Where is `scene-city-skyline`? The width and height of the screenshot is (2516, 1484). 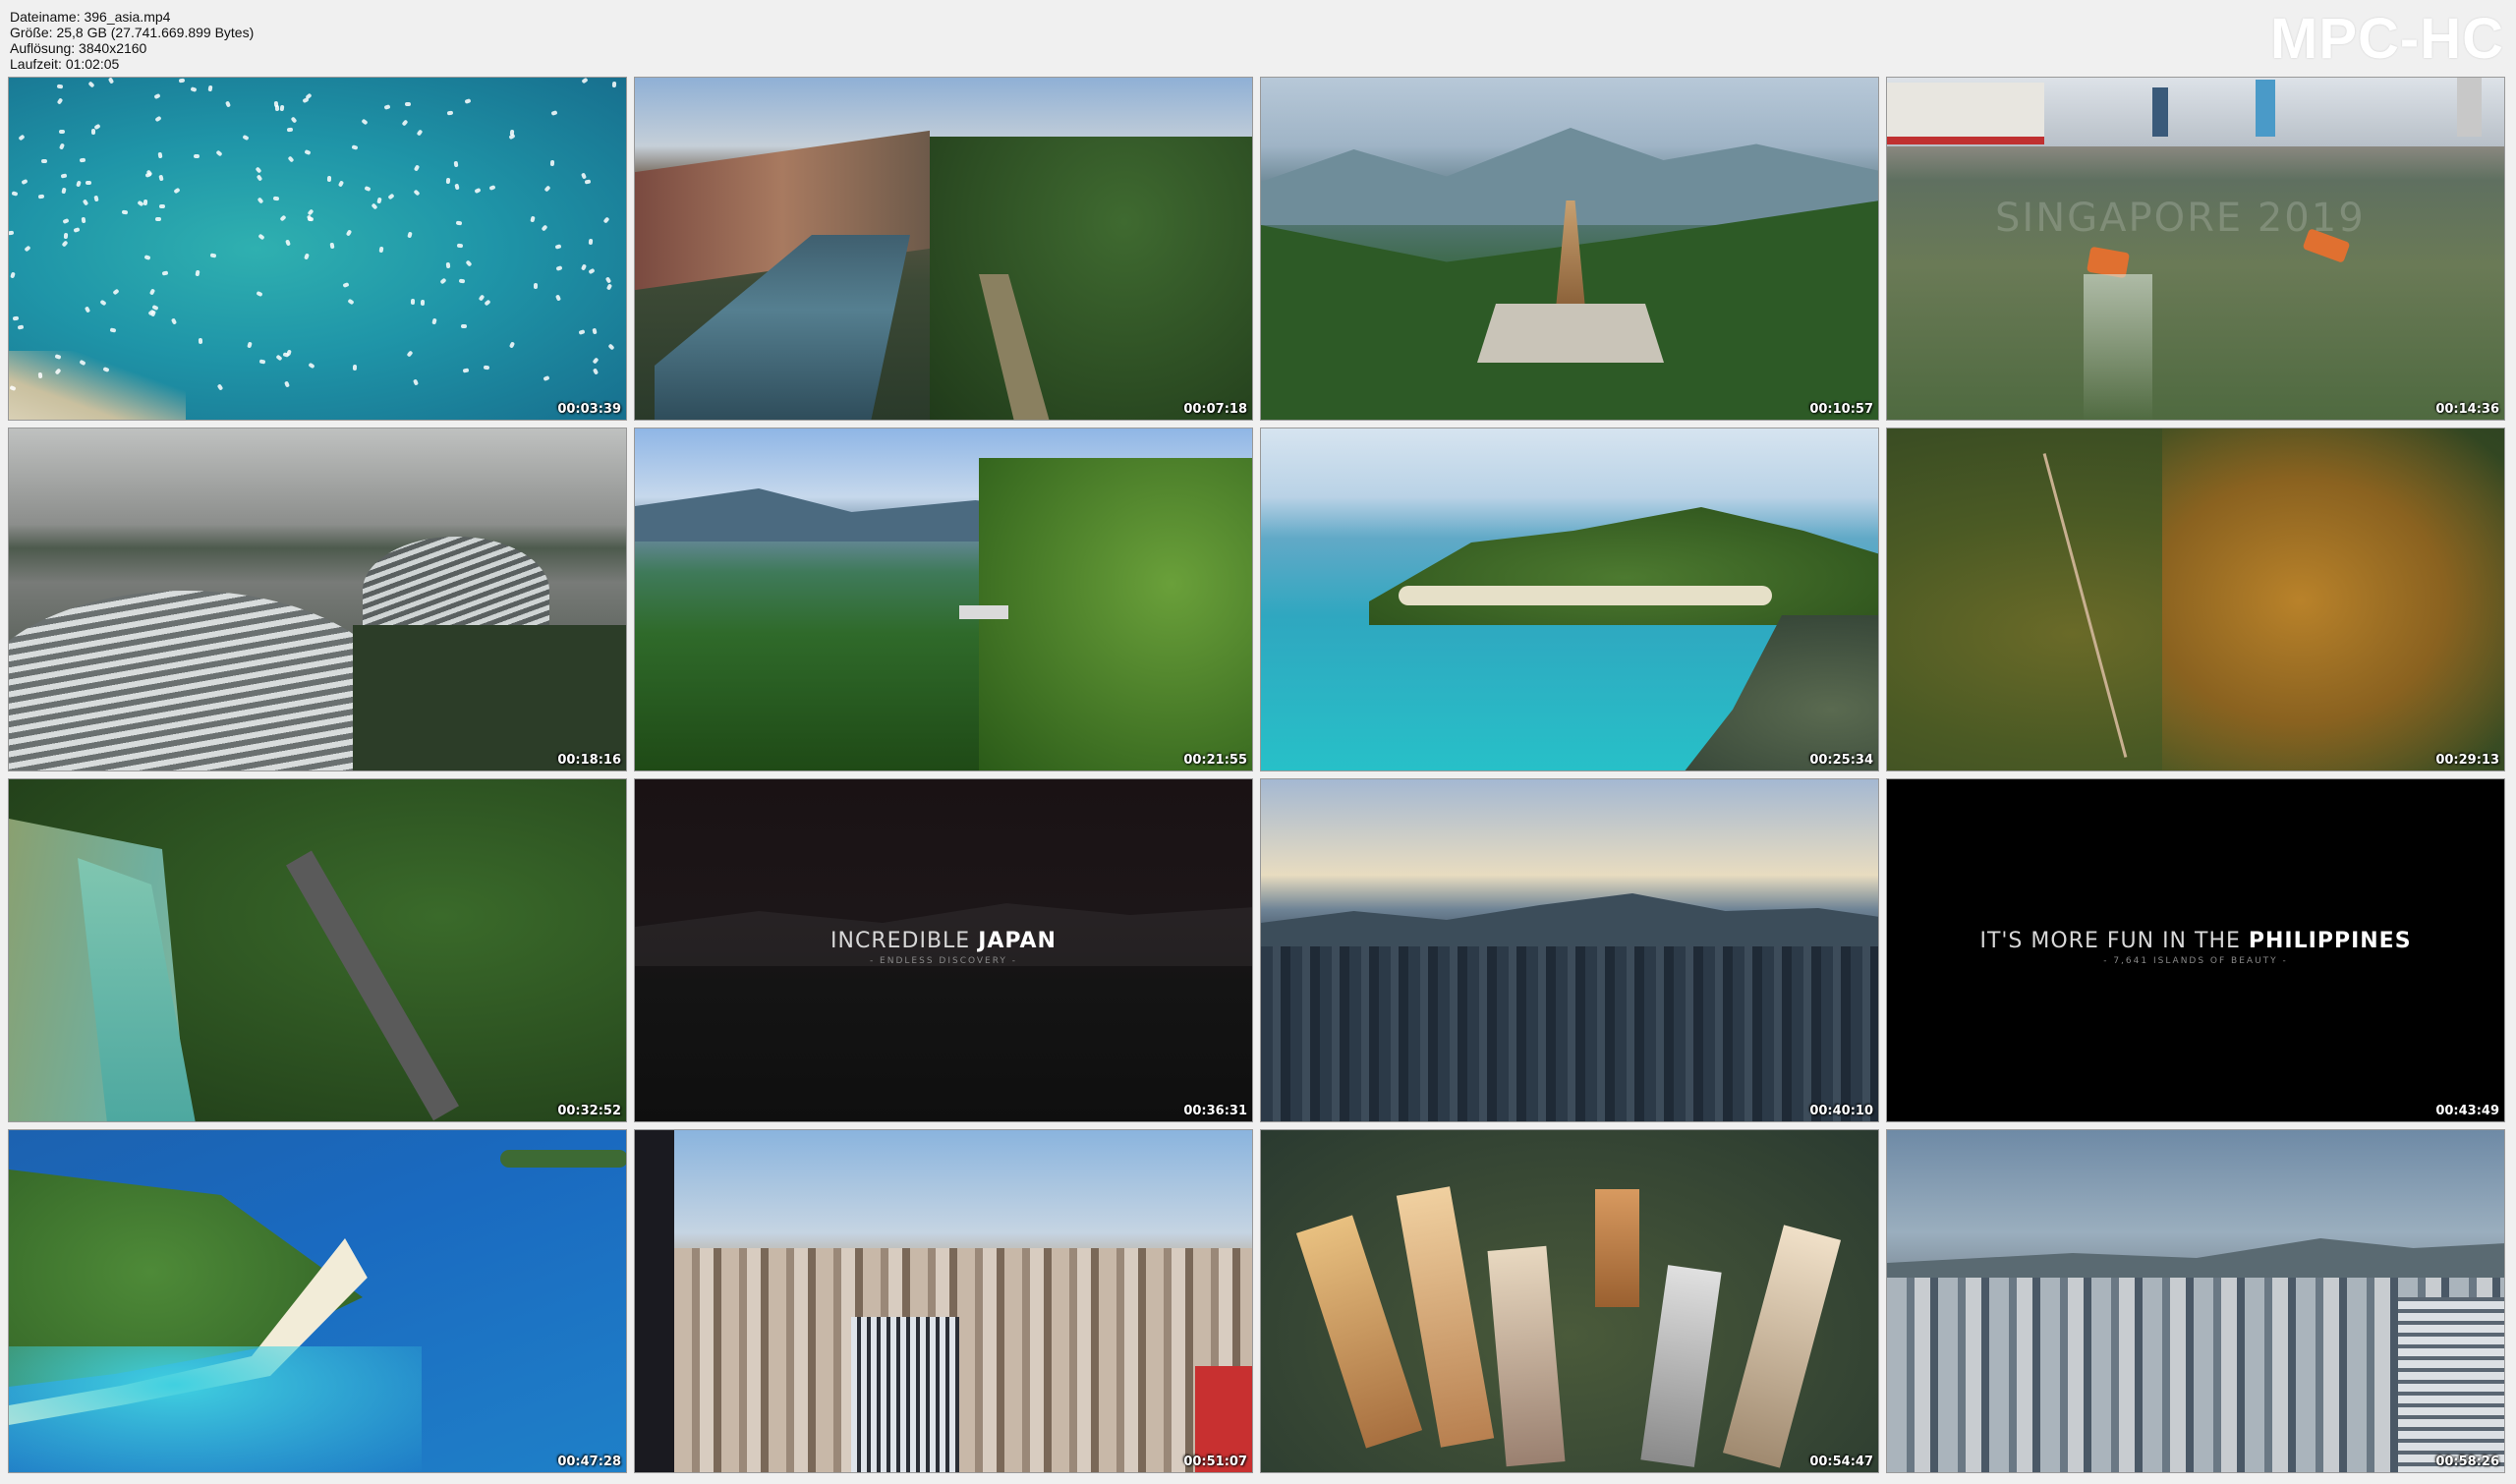 scene-city-skyline is located at coordinates (943, 1301).